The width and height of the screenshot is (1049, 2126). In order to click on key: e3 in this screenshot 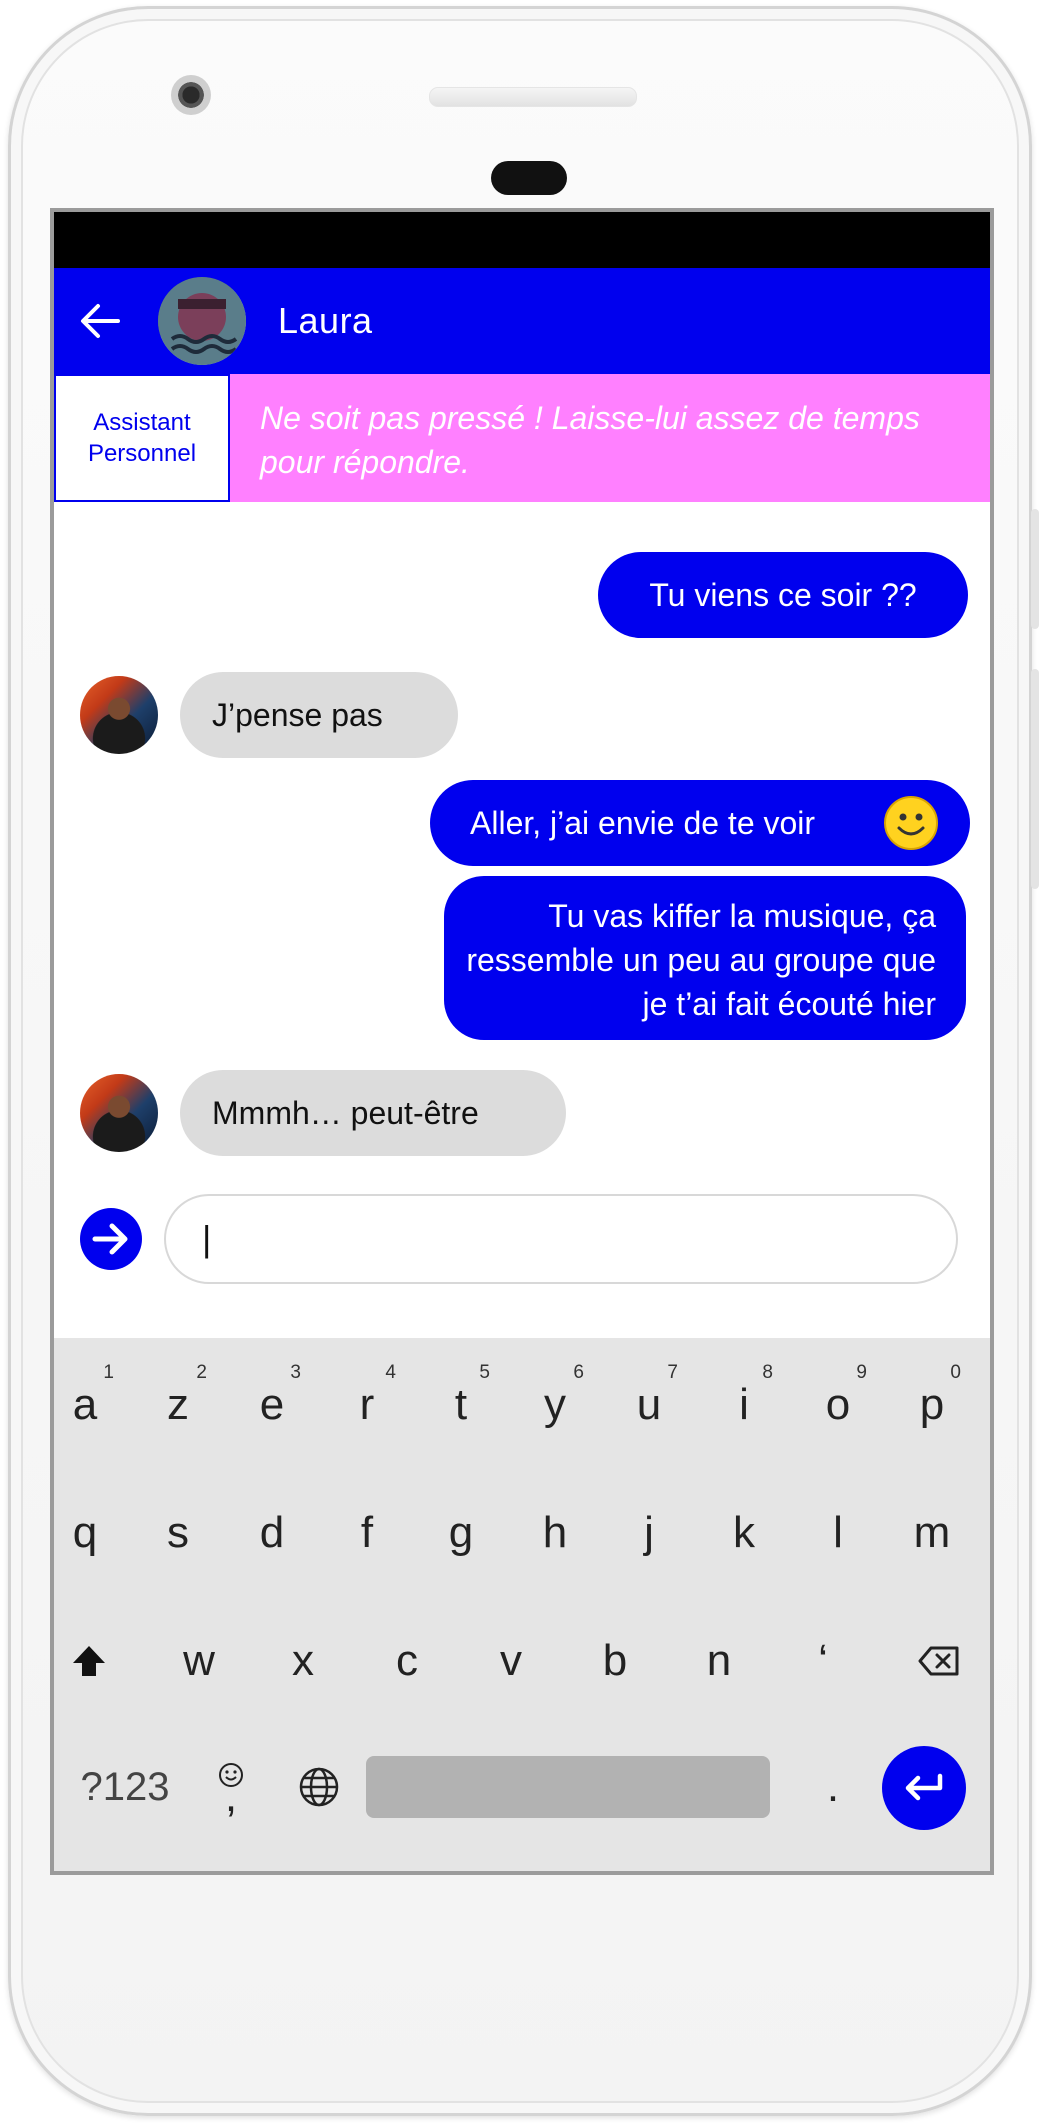, I will do `click(272, 1405)`.